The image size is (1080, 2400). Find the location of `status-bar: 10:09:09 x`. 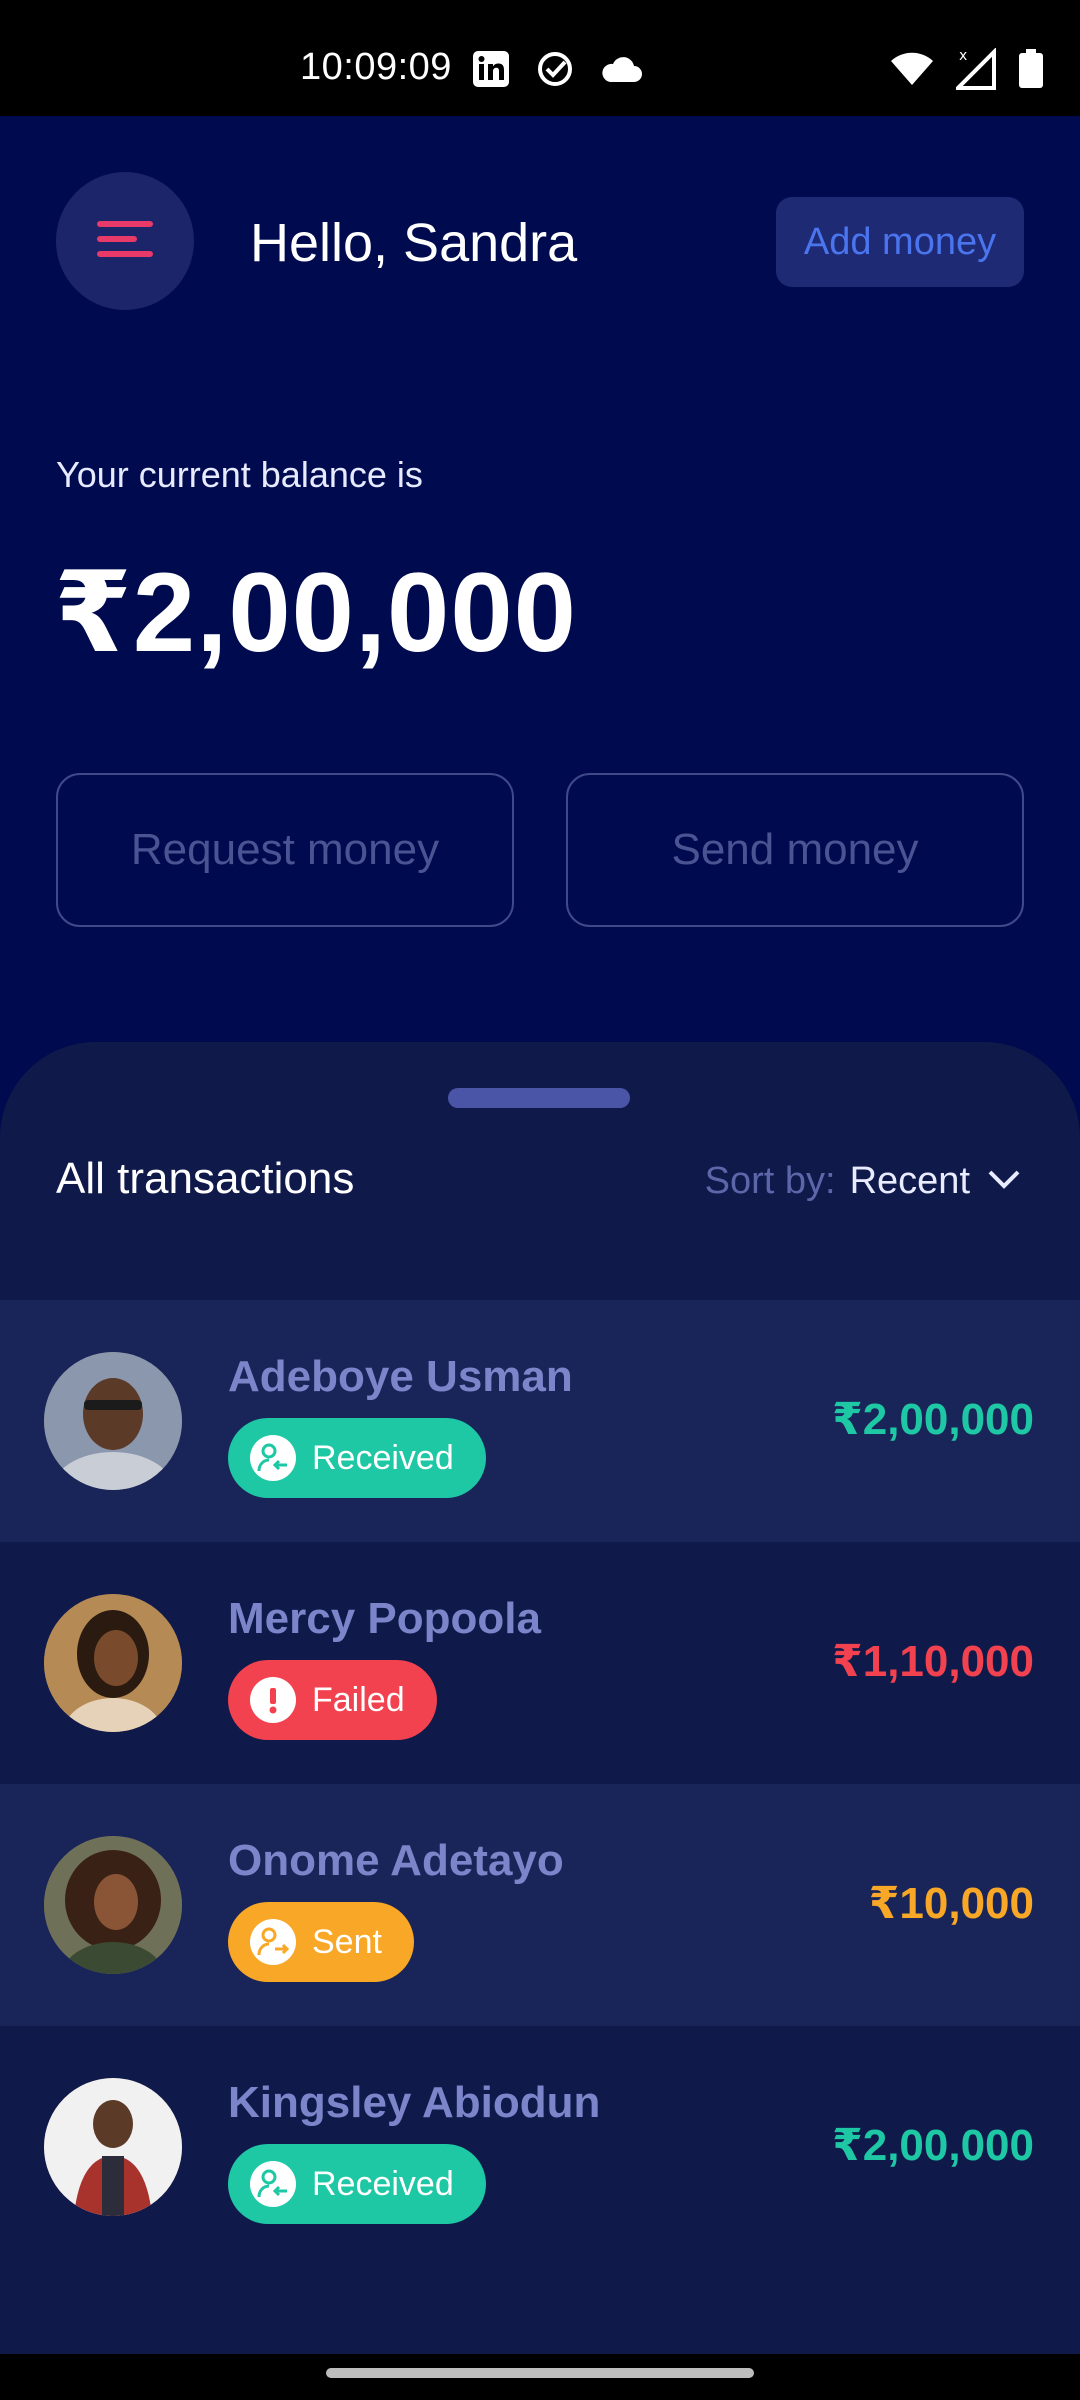

status-bar: 10:09:09 x is located at coordinates (540, 58).